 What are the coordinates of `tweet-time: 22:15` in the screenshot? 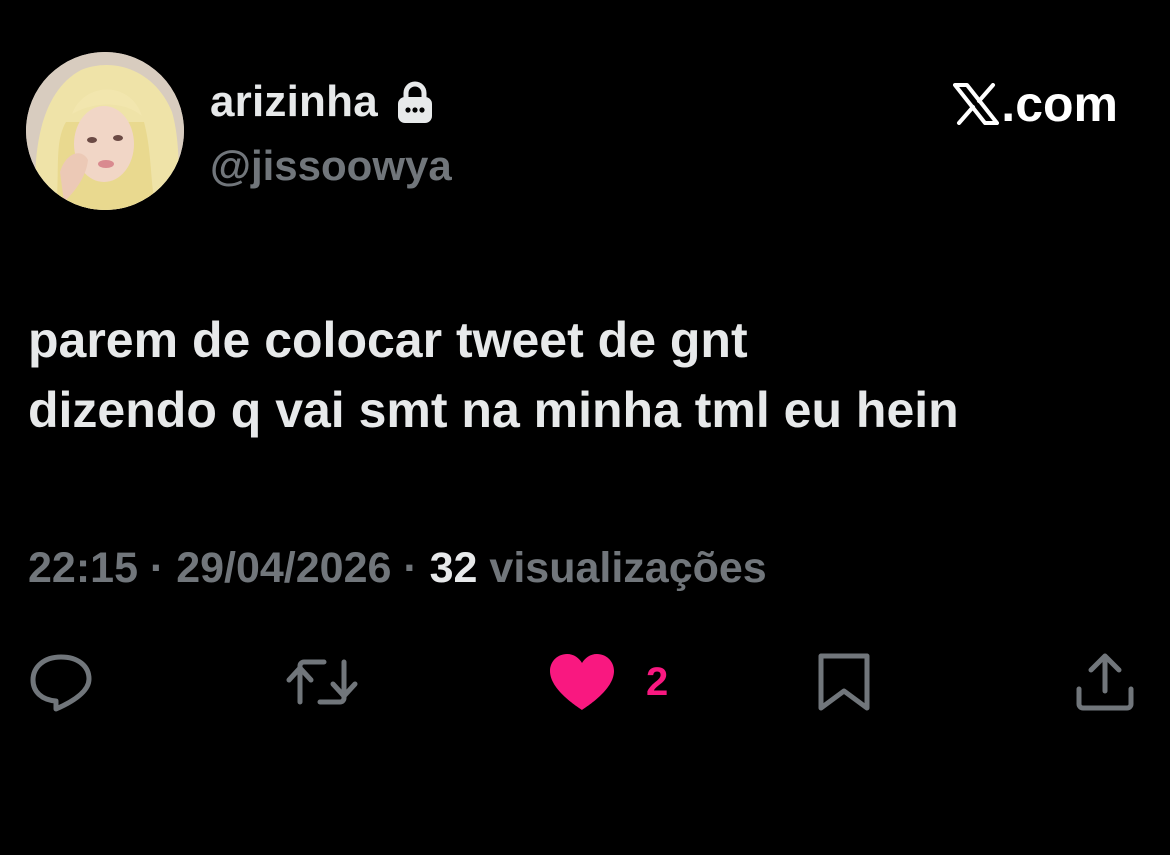 It's located at (83, 568).